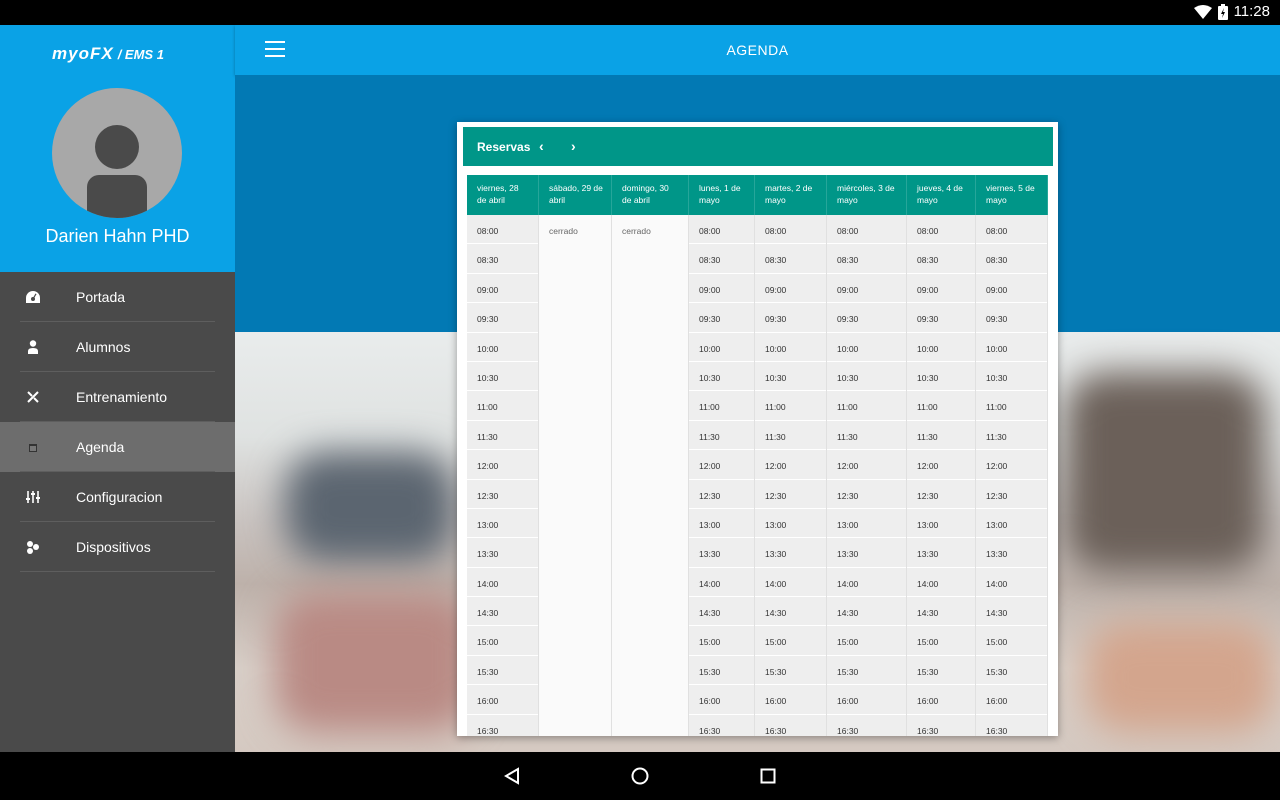  What do you see at coordinates (117, 347) in the screenshot?
I see `sidebar-item-alumnos: Alumnos` at bounding box center [117, 347].